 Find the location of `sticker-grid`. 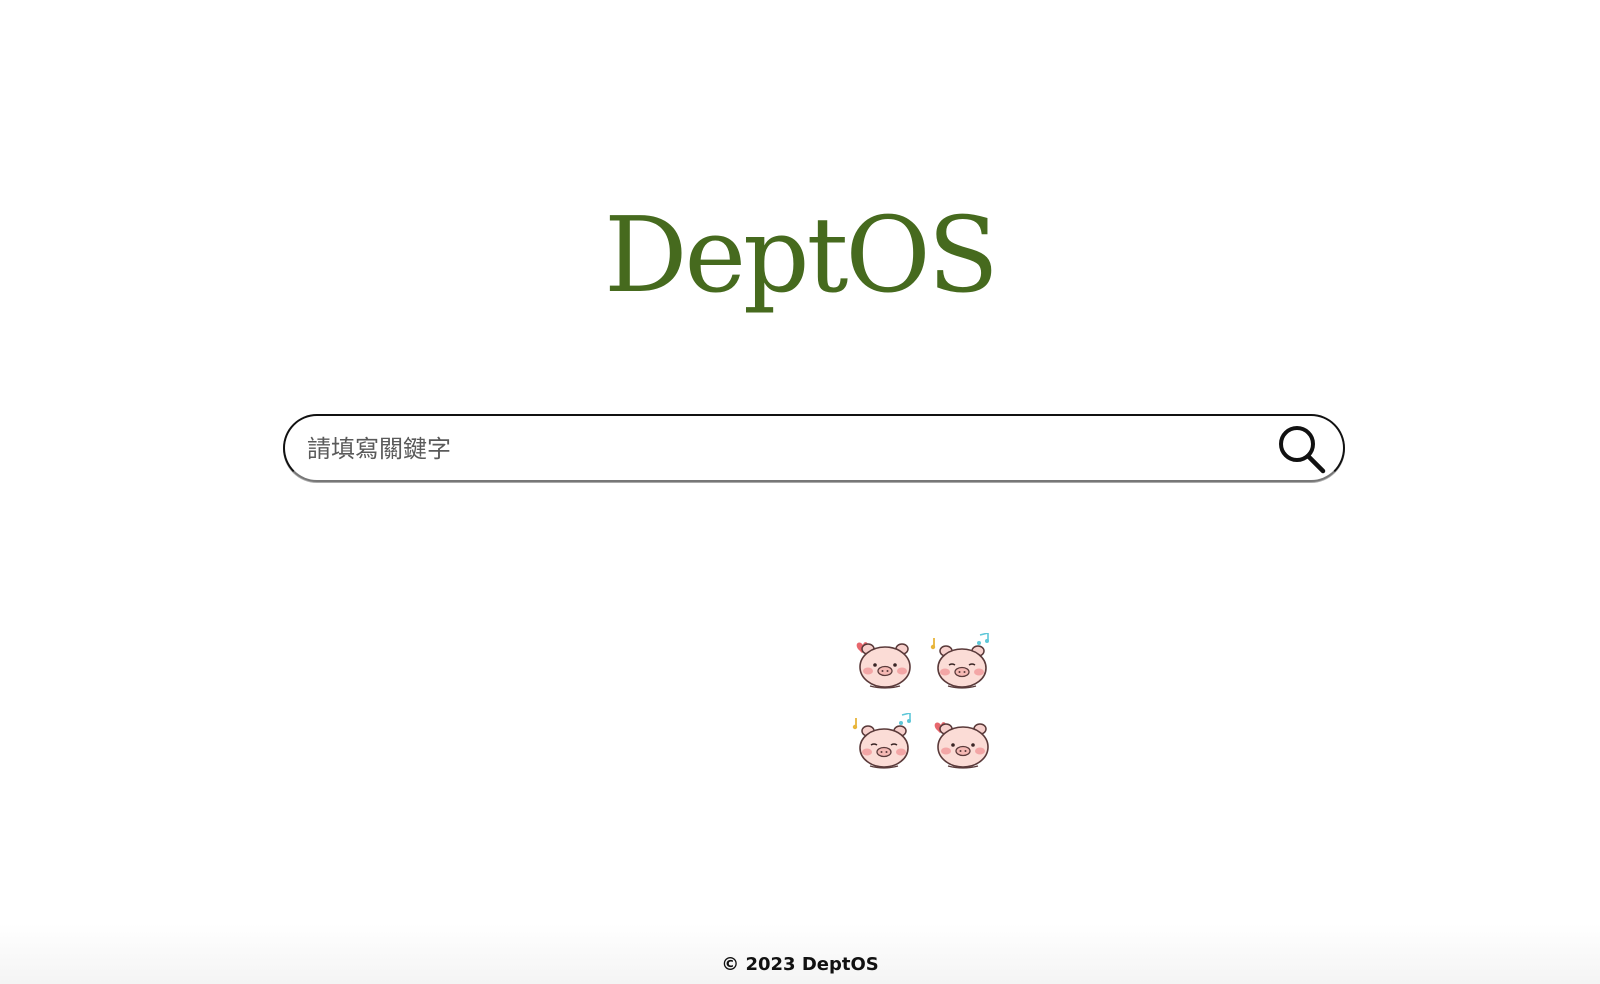

sticker-grid is located at coordinates (927, 708).